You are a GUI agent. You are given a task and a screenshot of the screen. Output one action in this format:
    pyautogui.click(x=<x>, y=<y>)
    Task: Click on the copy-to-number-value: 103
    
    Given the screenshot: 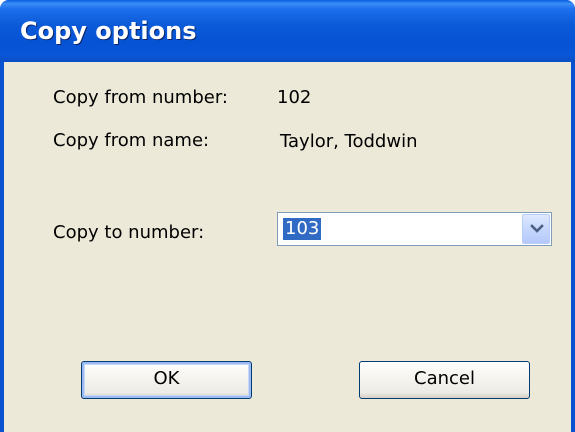 What is the action you would take?
    pyautogui.click(x=302, y=229)
    